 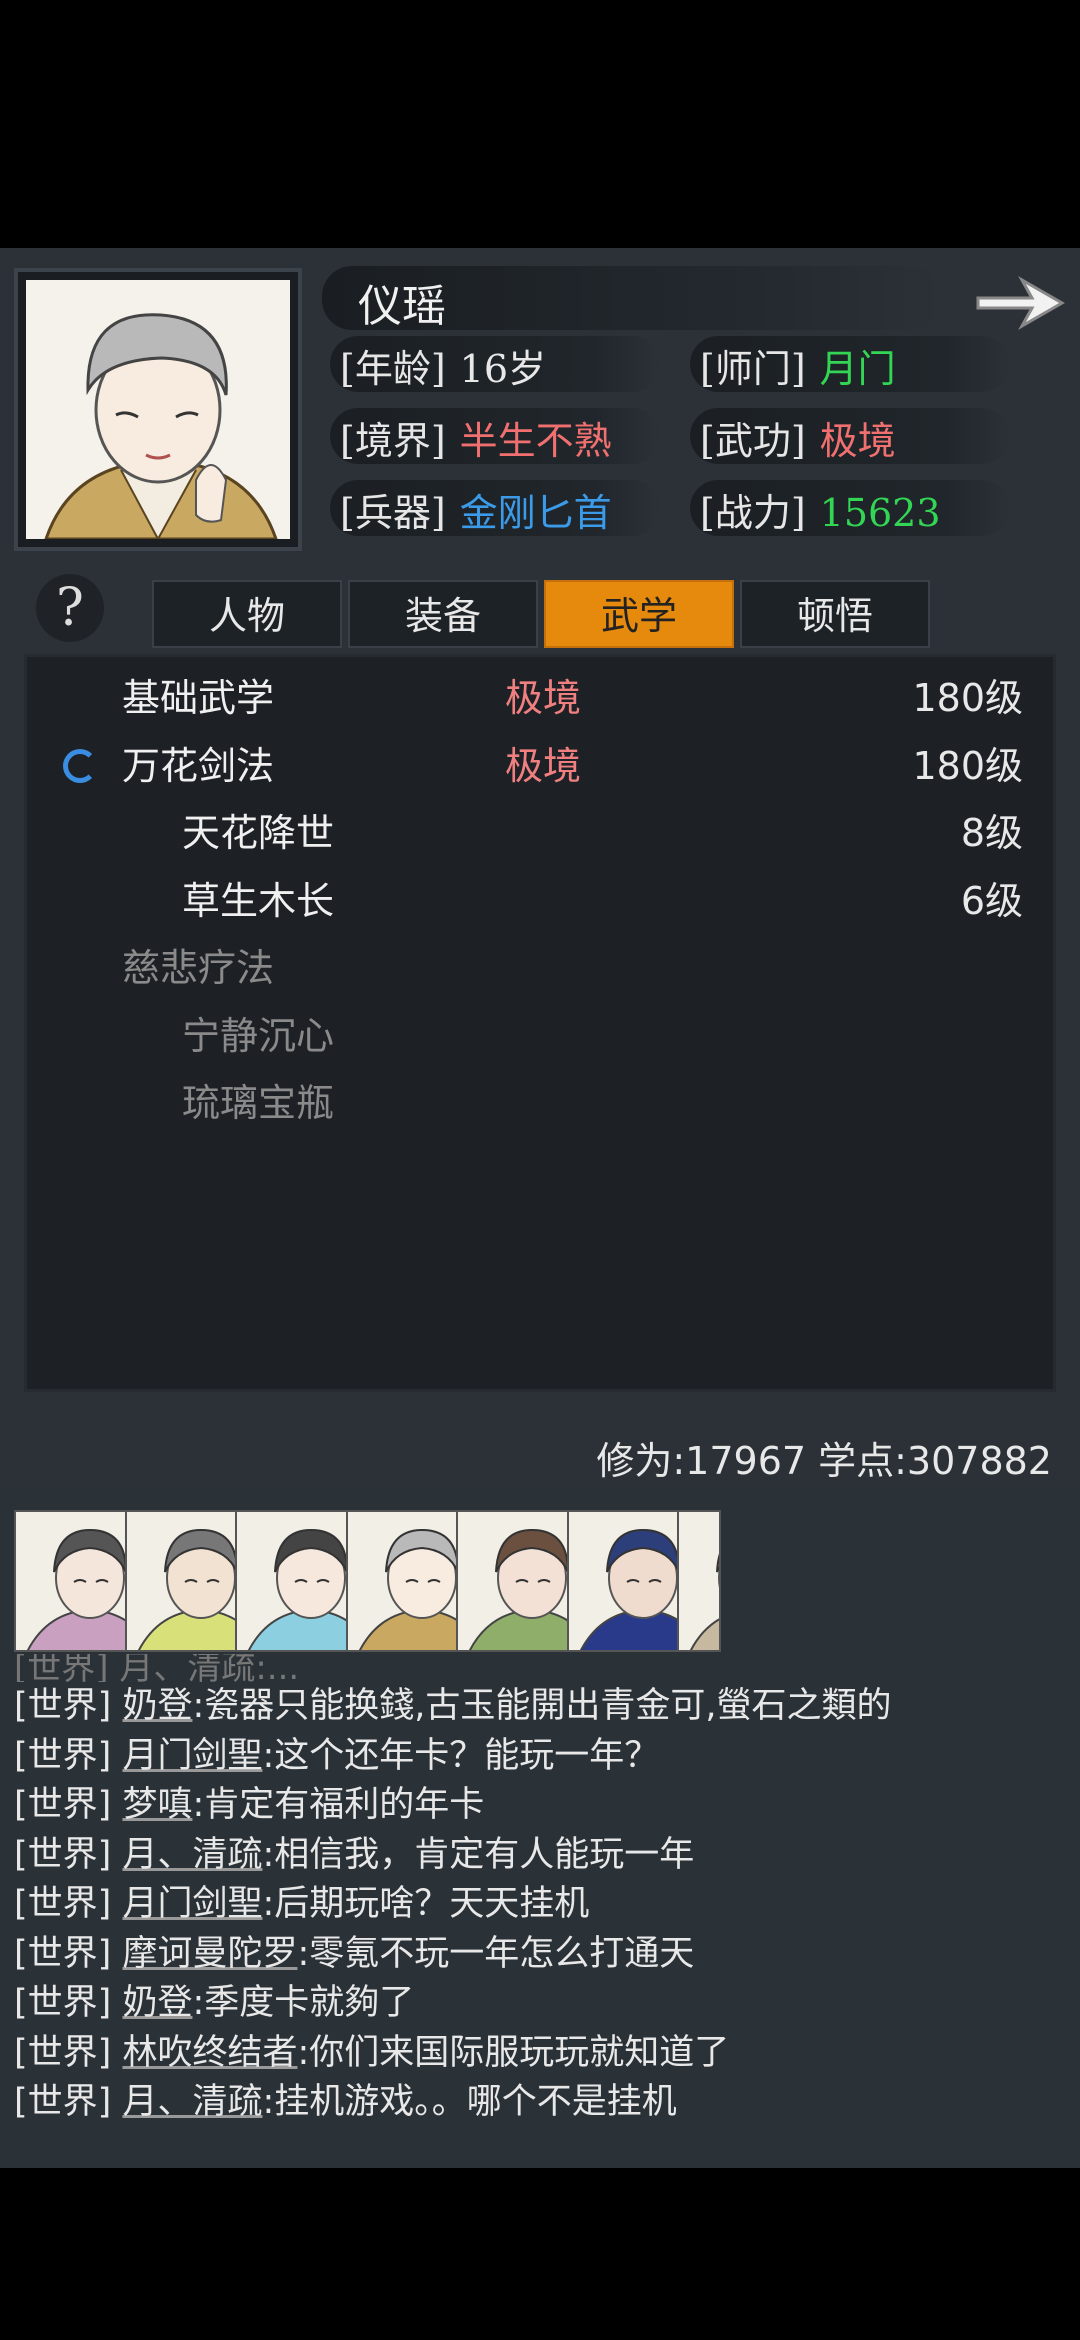 I want to click on chat-text: :瓷器只能换錢,古玉能開出青金可,螢石之類的, so click(x=542, y=1706).